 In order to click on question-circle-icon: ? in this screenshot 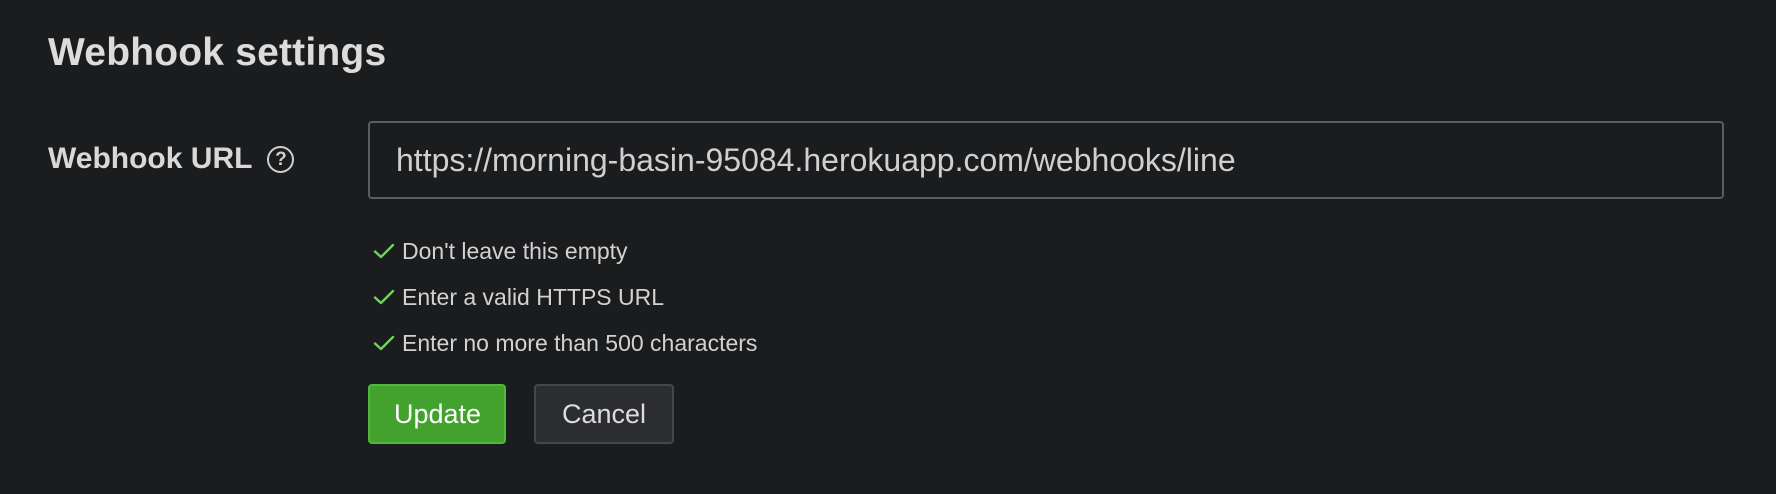, I will do `click(281, 159)`.